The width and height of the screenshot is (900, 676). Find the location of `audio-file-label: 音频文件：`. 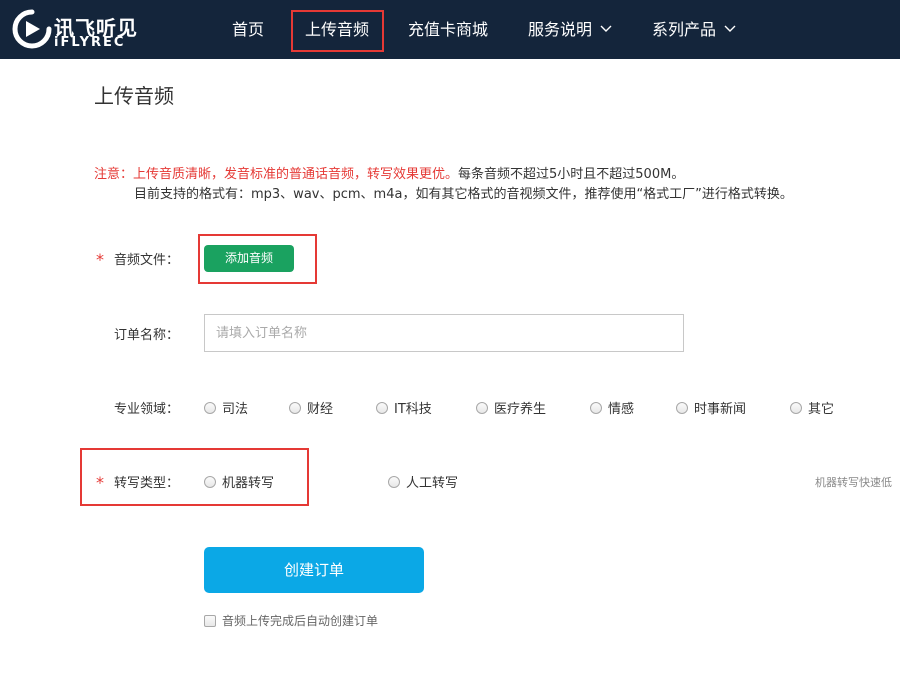

audio-file-label: 音频文件： is located at coordinates (147, 260).